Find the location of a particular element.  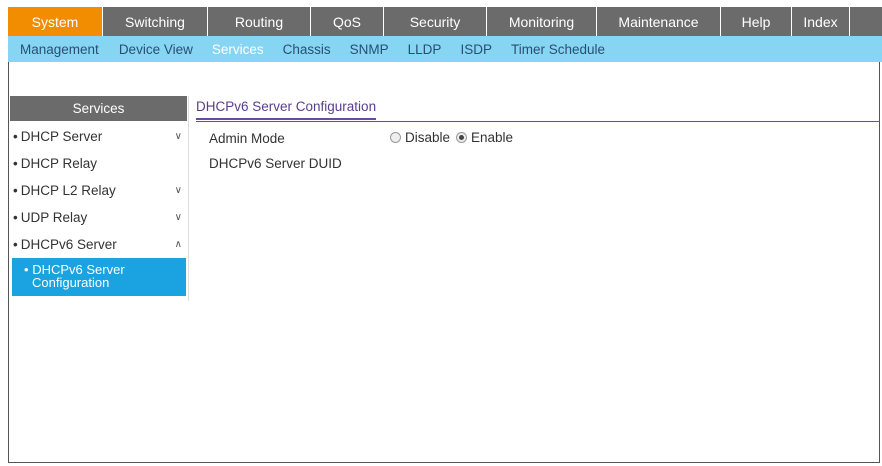

subnav-chassis: Chassis is located at coordinates (307, 49).